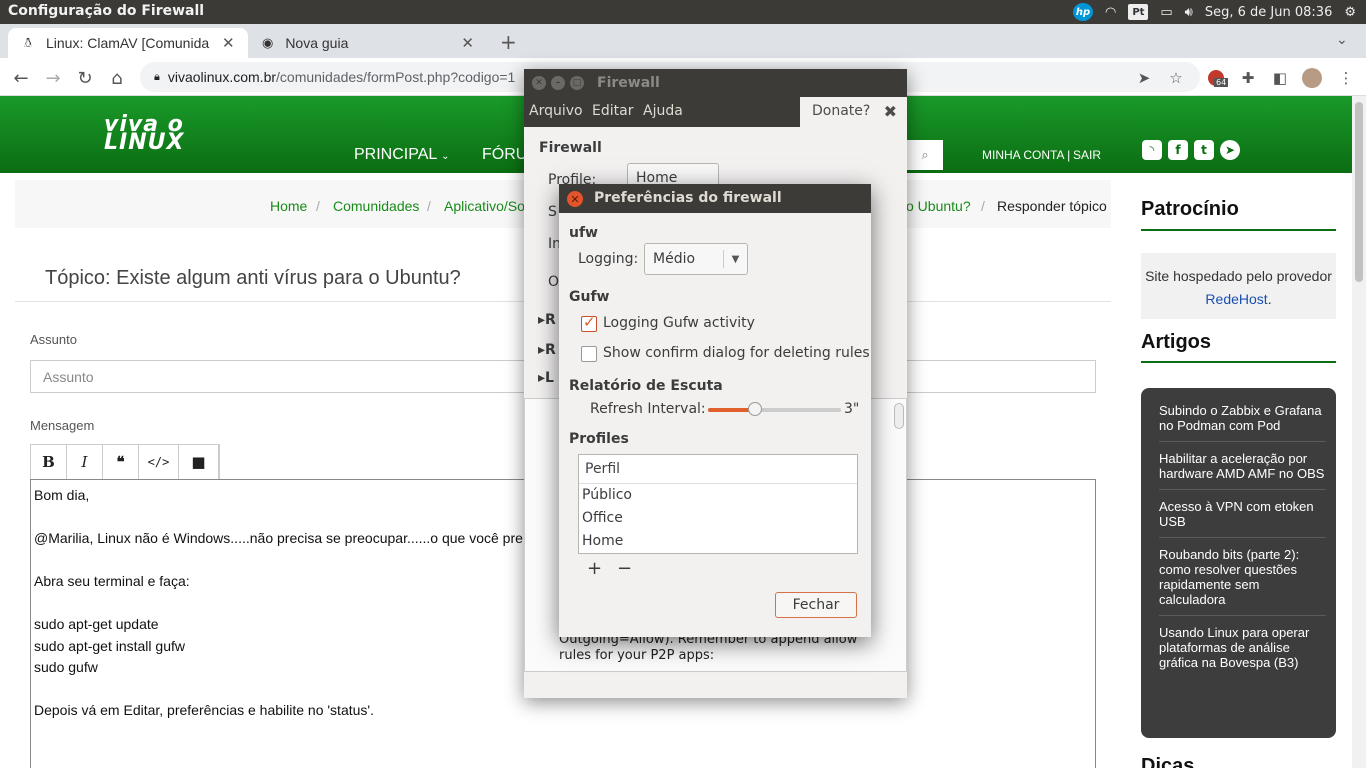  What do you see at coordinates (890, 111) in the screenshot?
I see `close-donate-icon: ✖` at bounding box center [890, 111].